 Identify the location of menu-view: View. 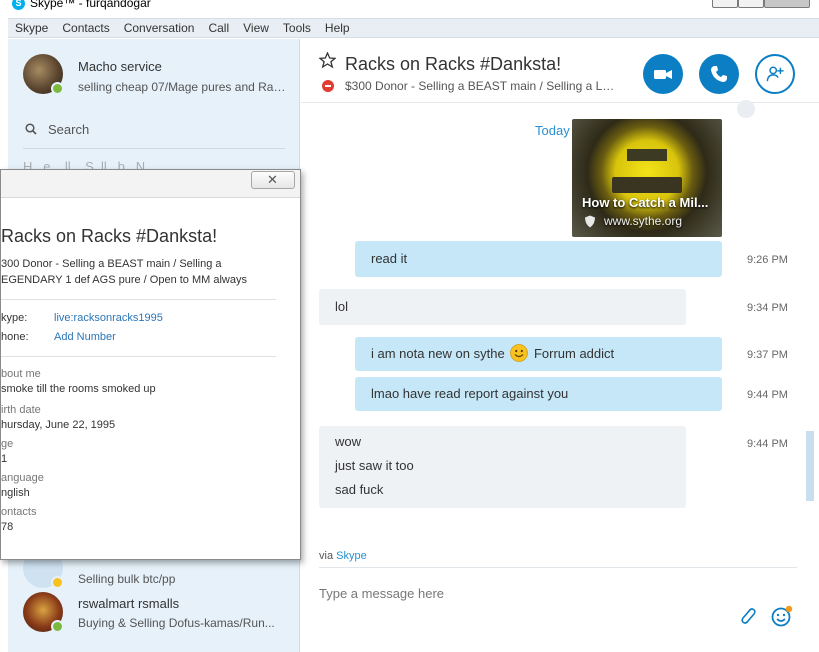
(256, 28).